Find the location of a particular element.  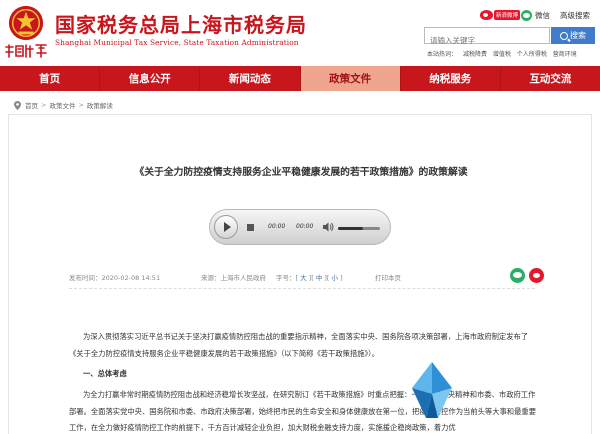

search-button: 搜索 is located at coordinates (573, 35).